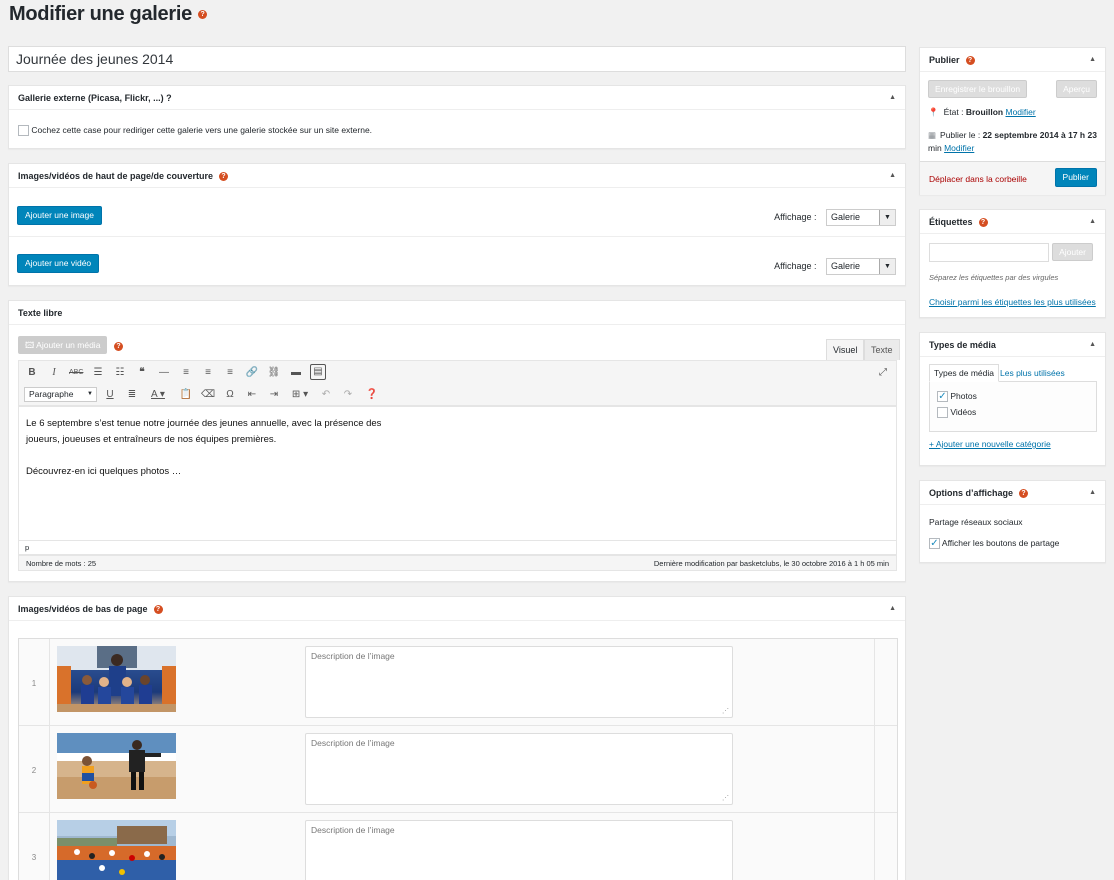 This screenshot has height=880, width=1114. What do you see at coordinates (54, 373) in the screenshot?
I see `italic-icon: I` at bounding box center [54, 373].